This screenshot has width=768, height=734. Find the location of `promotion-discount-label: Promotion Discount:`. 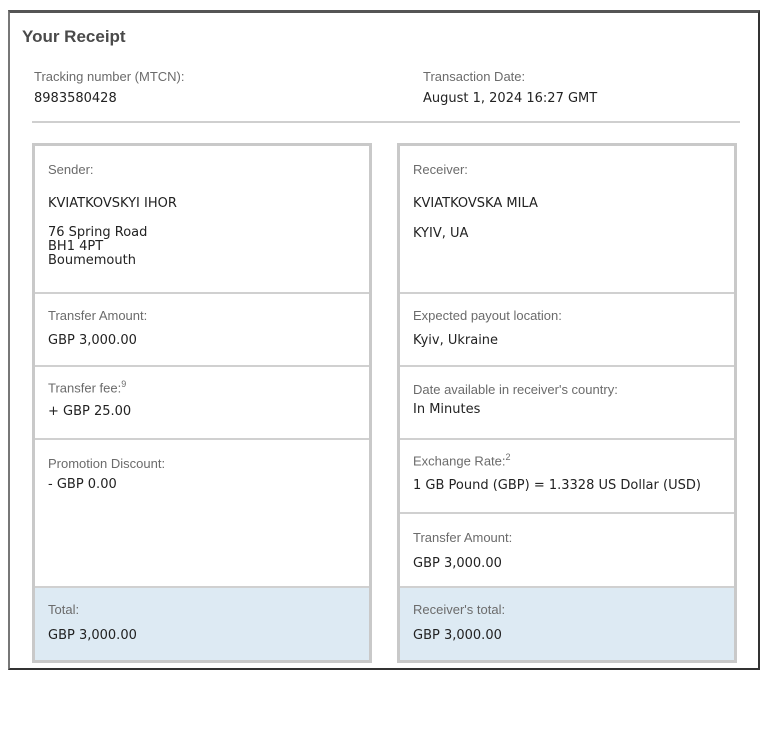

promotion-discount-label: Promotion Discount: is located at coordinates (107, 463).